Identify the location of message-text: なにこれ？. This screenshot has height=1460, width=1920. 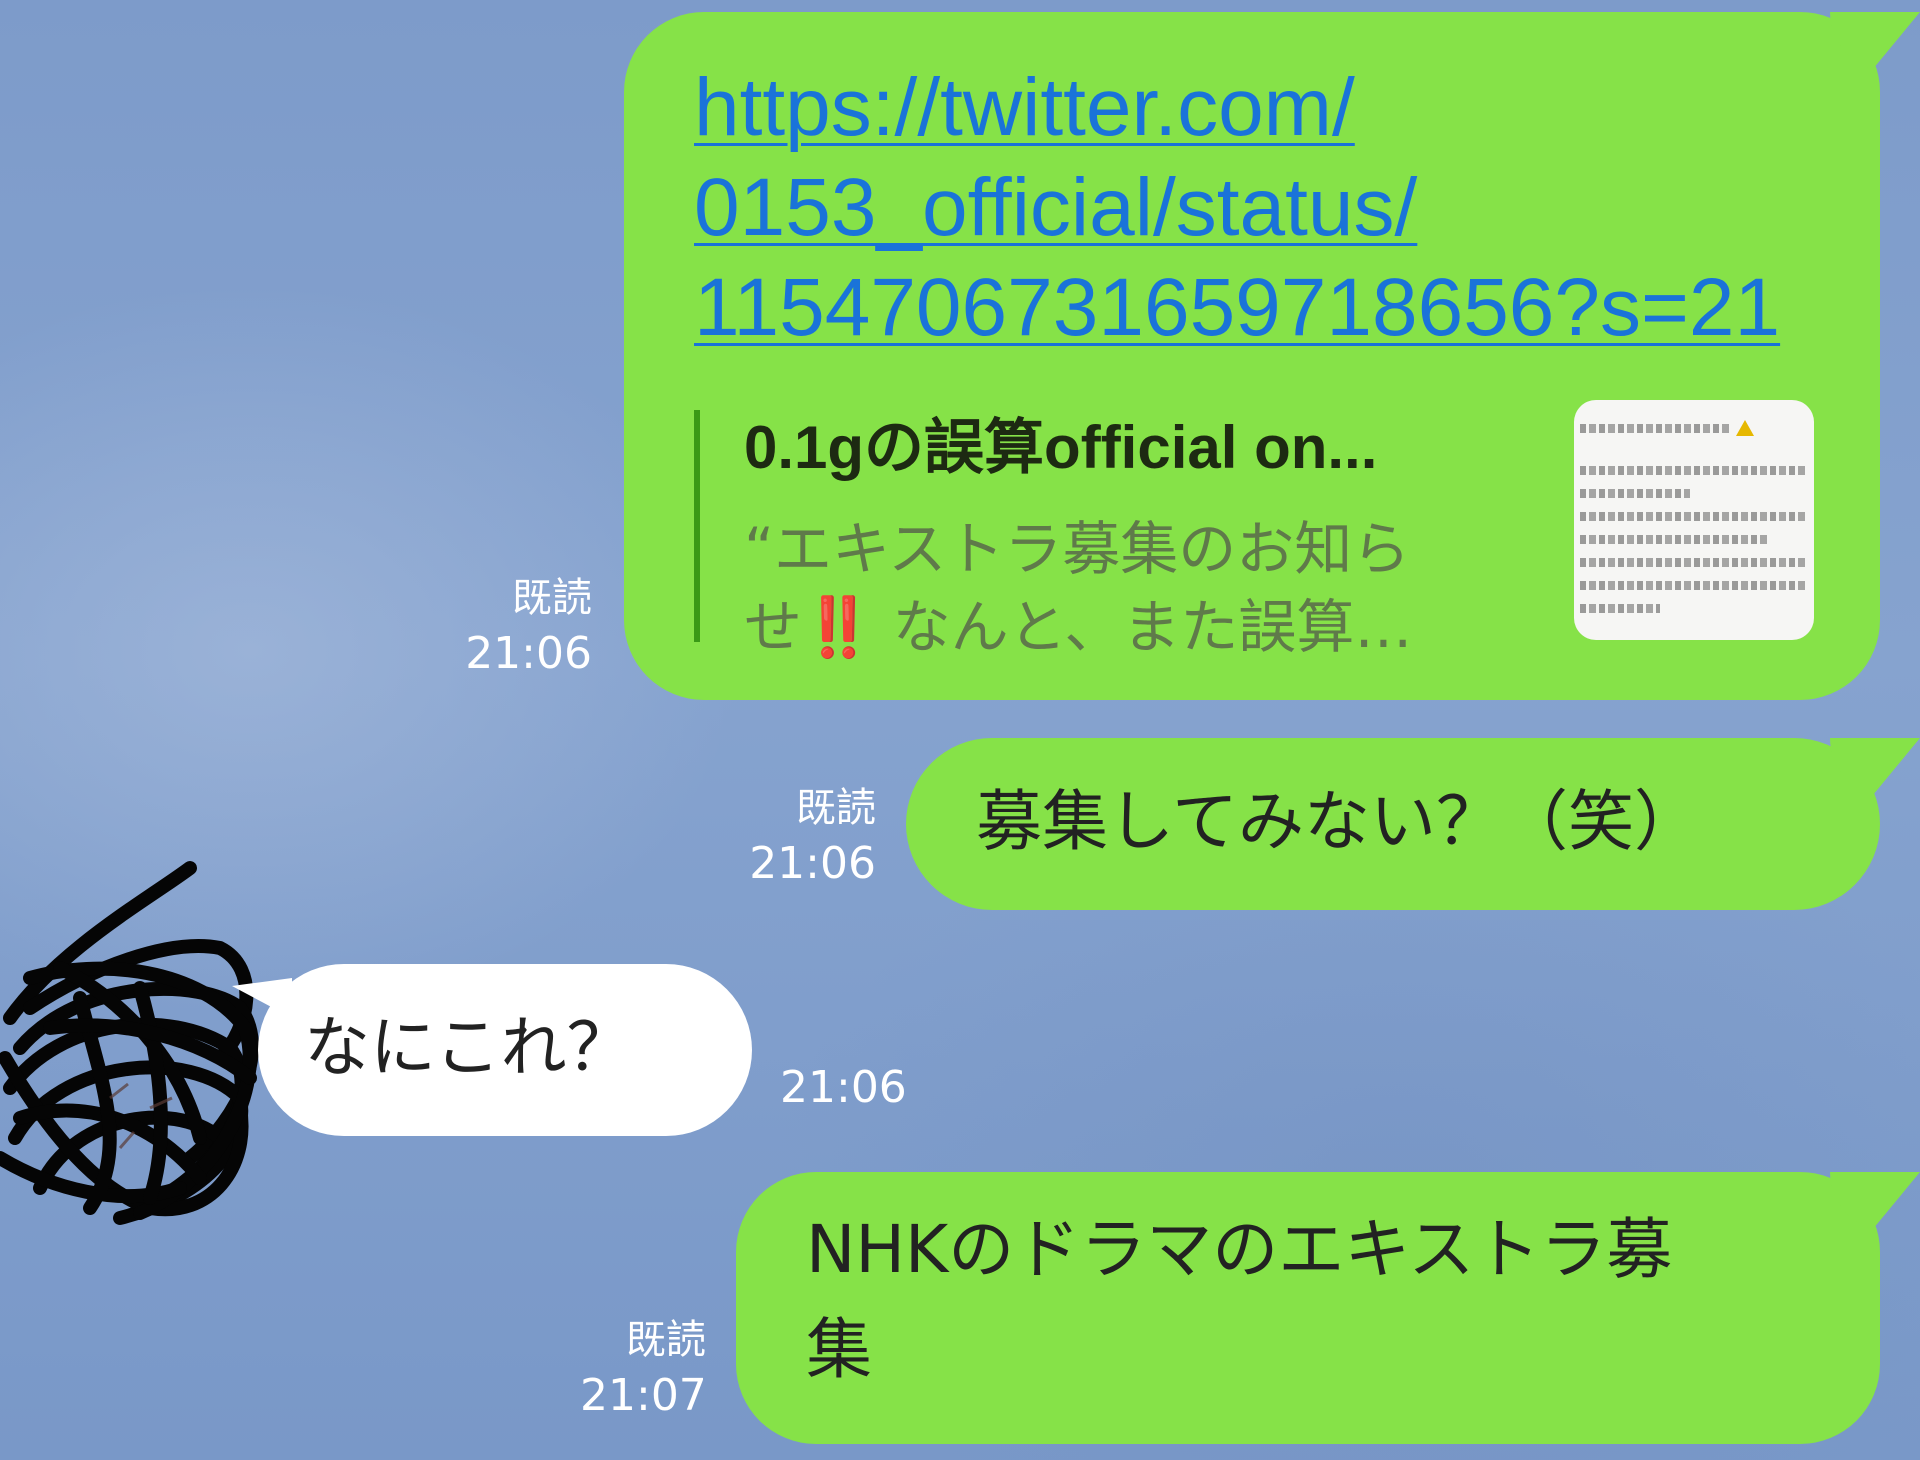
(468, 1047).